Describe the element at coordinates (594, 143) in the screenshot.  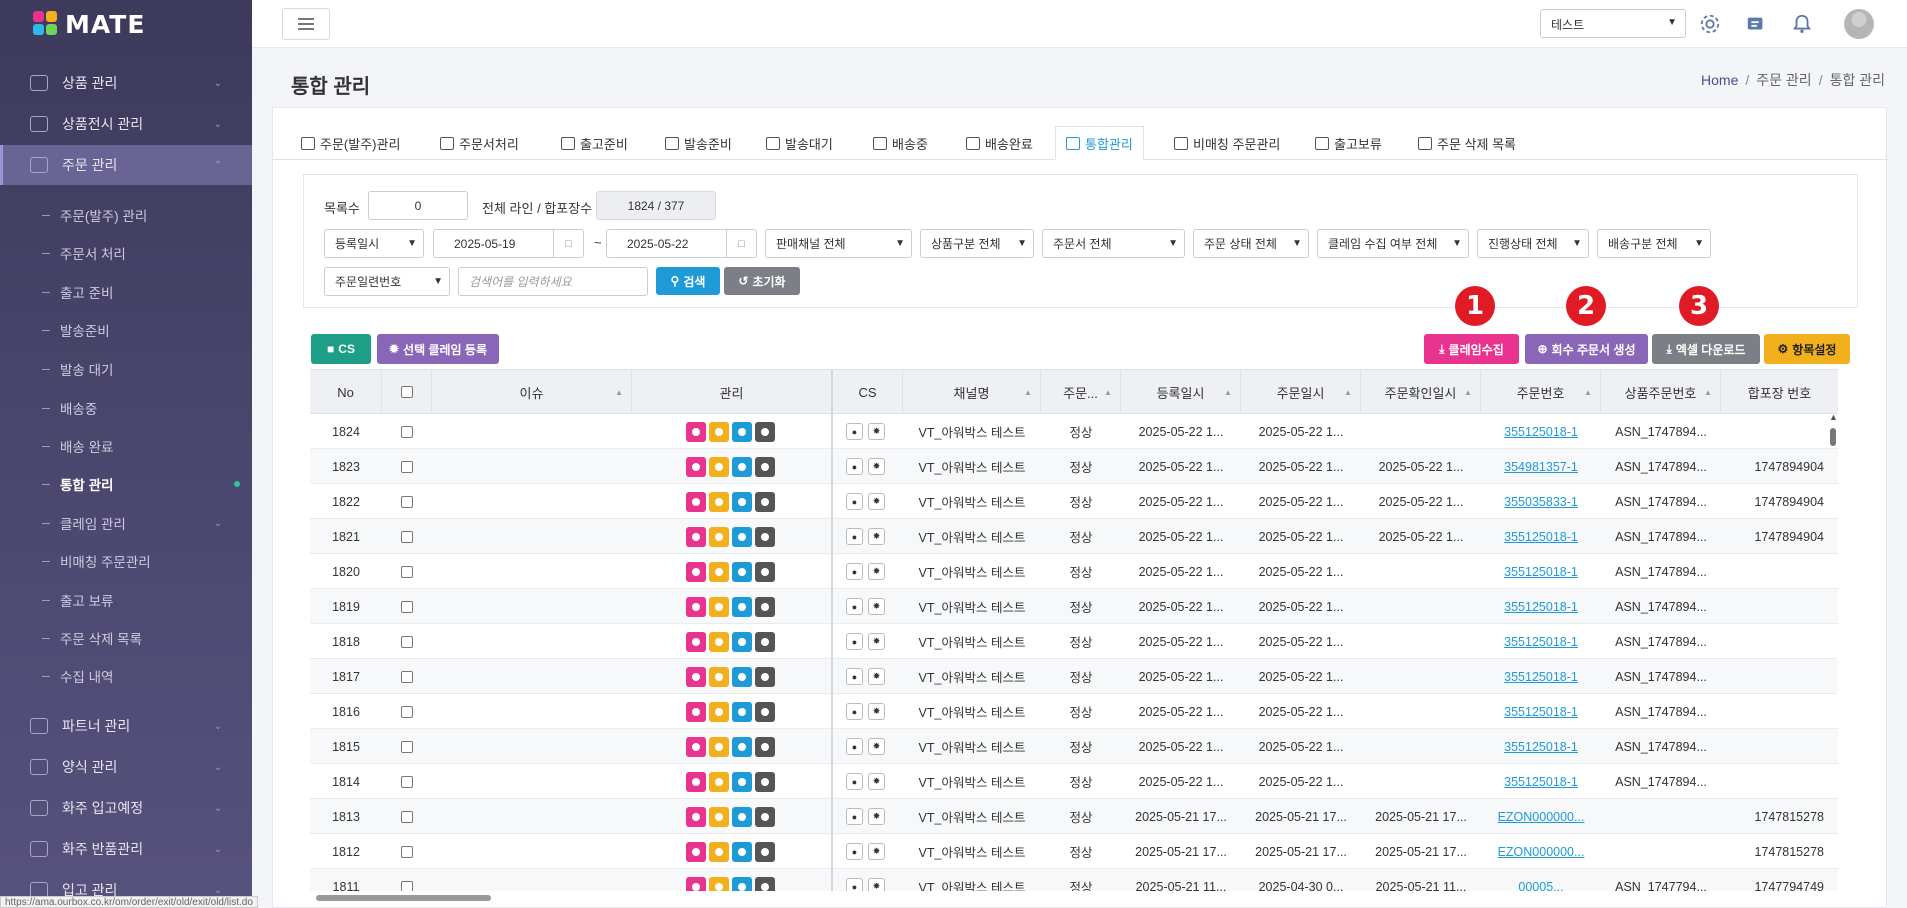
I see `tab-ship-prep: 출고준비` at that location.